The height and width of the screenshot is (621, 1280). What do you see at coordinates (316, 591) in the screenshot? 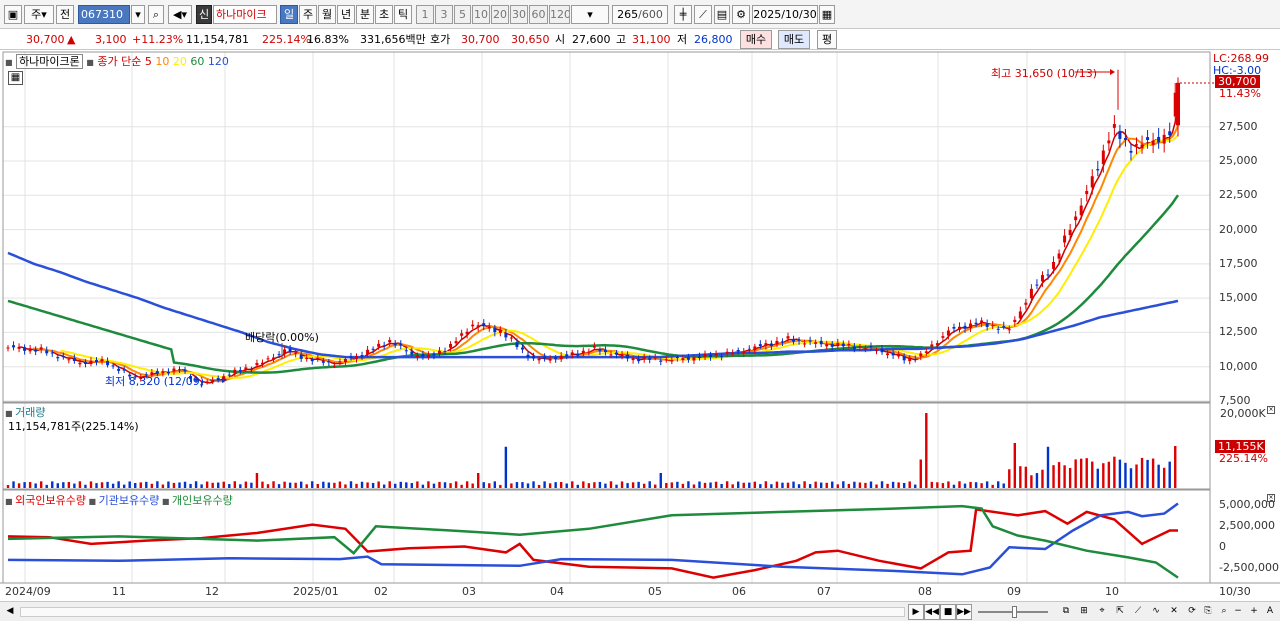
I see `x-axis-label: 2025/01` at bounding box center [316, 591].